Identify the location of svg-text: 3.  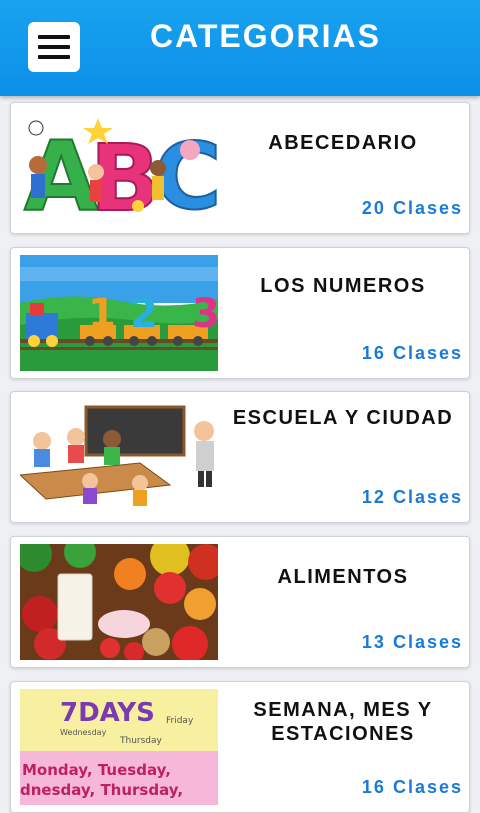
(205, 314).